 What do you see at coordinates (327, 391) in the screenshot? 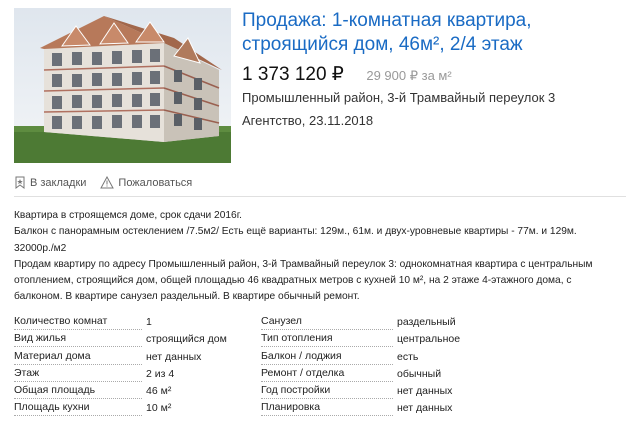
I see `param-key: Год постройки` at bounding box center [327, 391].